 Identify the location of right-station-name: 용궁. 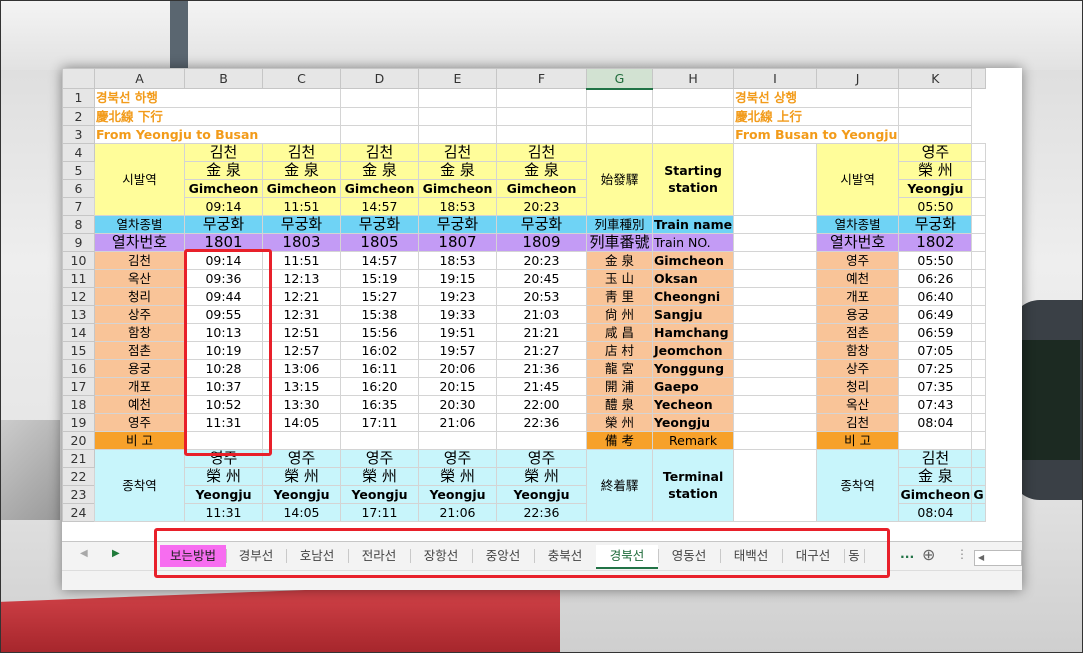
(857, 314).